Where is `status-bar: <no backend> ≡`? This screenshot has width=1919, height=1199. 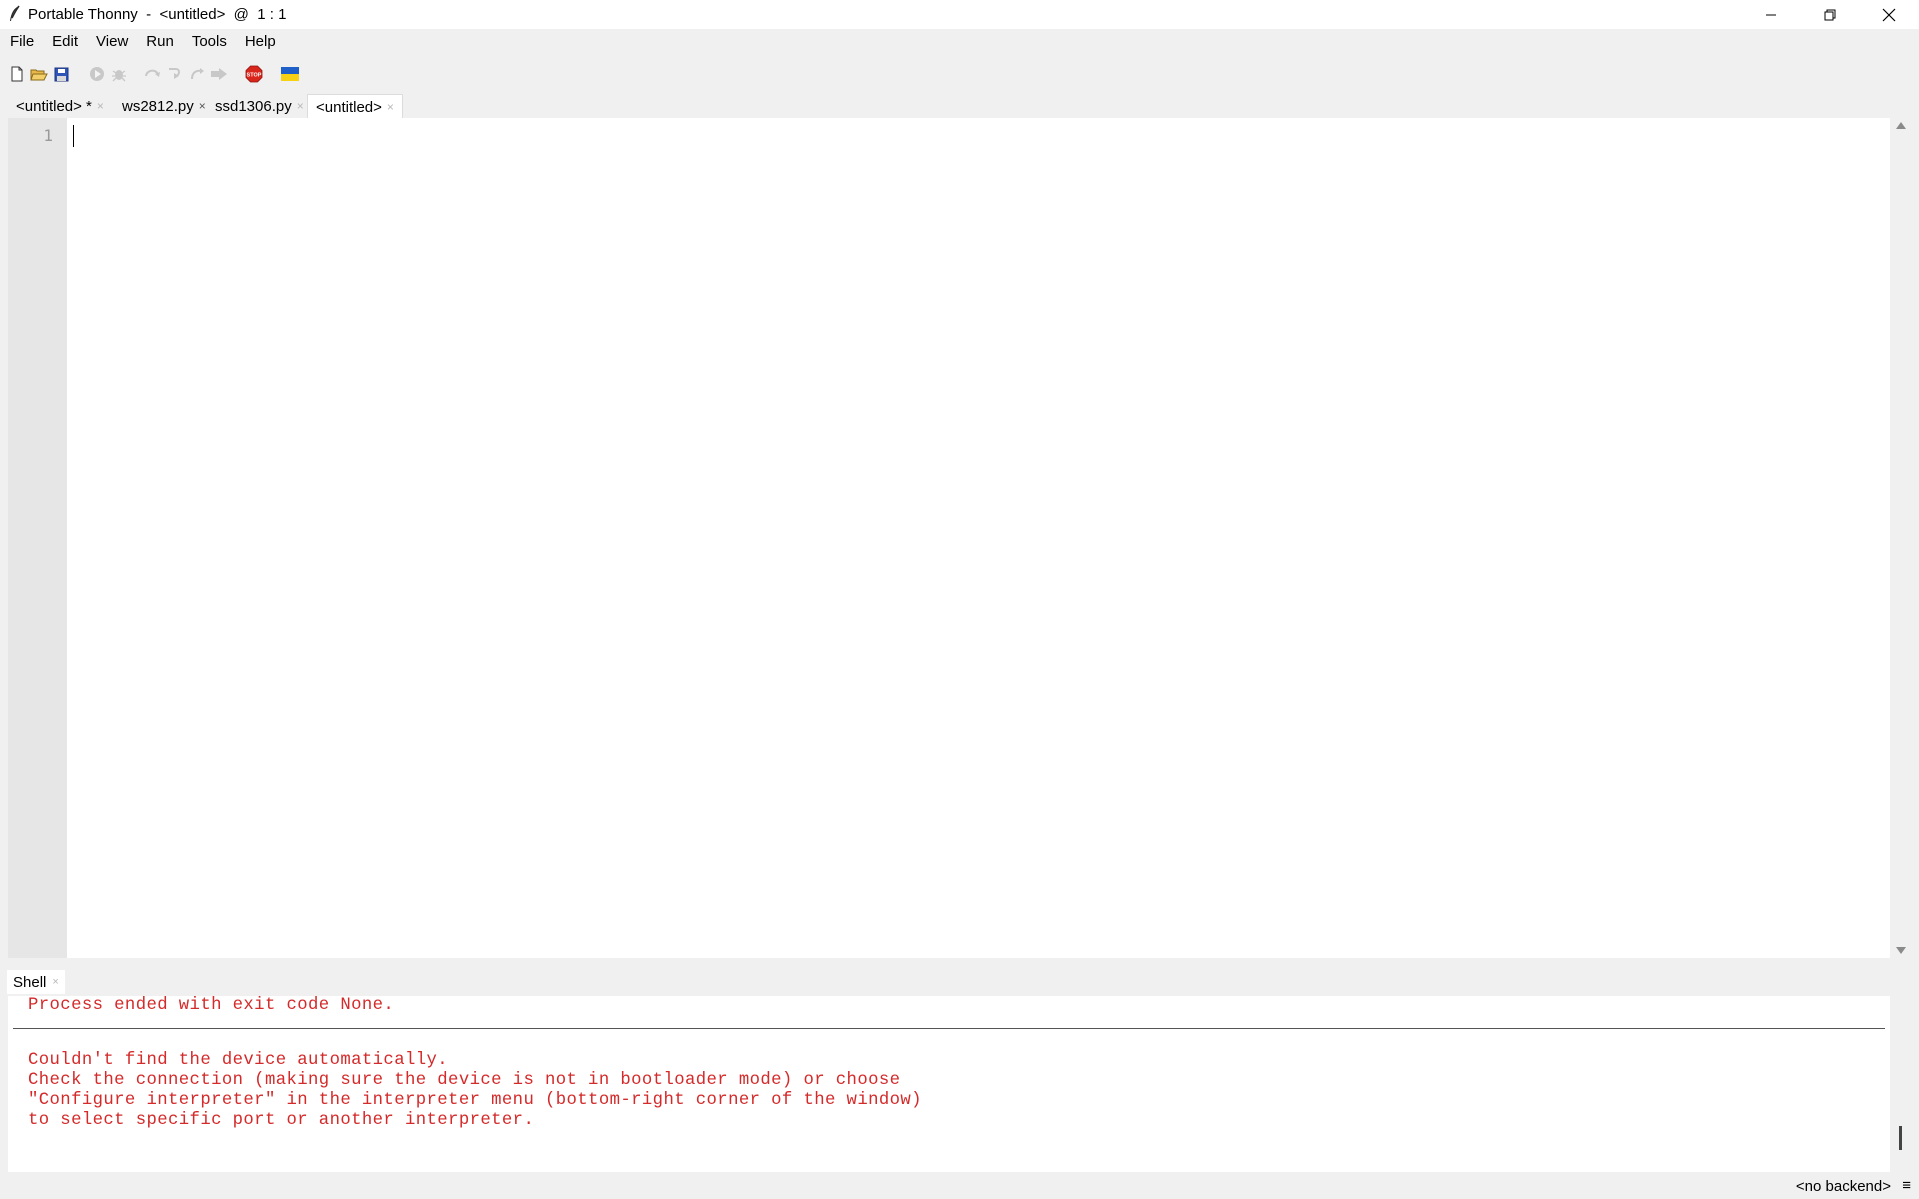 status-bar: <no backend> ≡ is located at coordinates (959, 1185).